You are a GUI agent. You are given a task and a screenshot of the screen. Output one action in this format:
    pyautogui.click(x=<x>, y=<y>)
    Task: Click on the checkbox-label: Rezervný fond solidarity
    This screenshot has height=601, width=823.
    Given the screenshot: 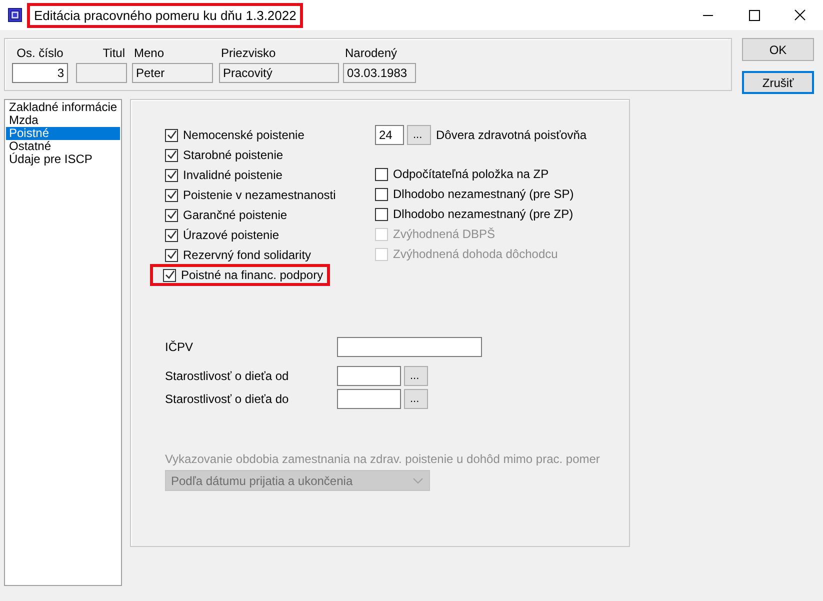 What is the action you would take?
    pyautogui.click(x=247, y=255)
    